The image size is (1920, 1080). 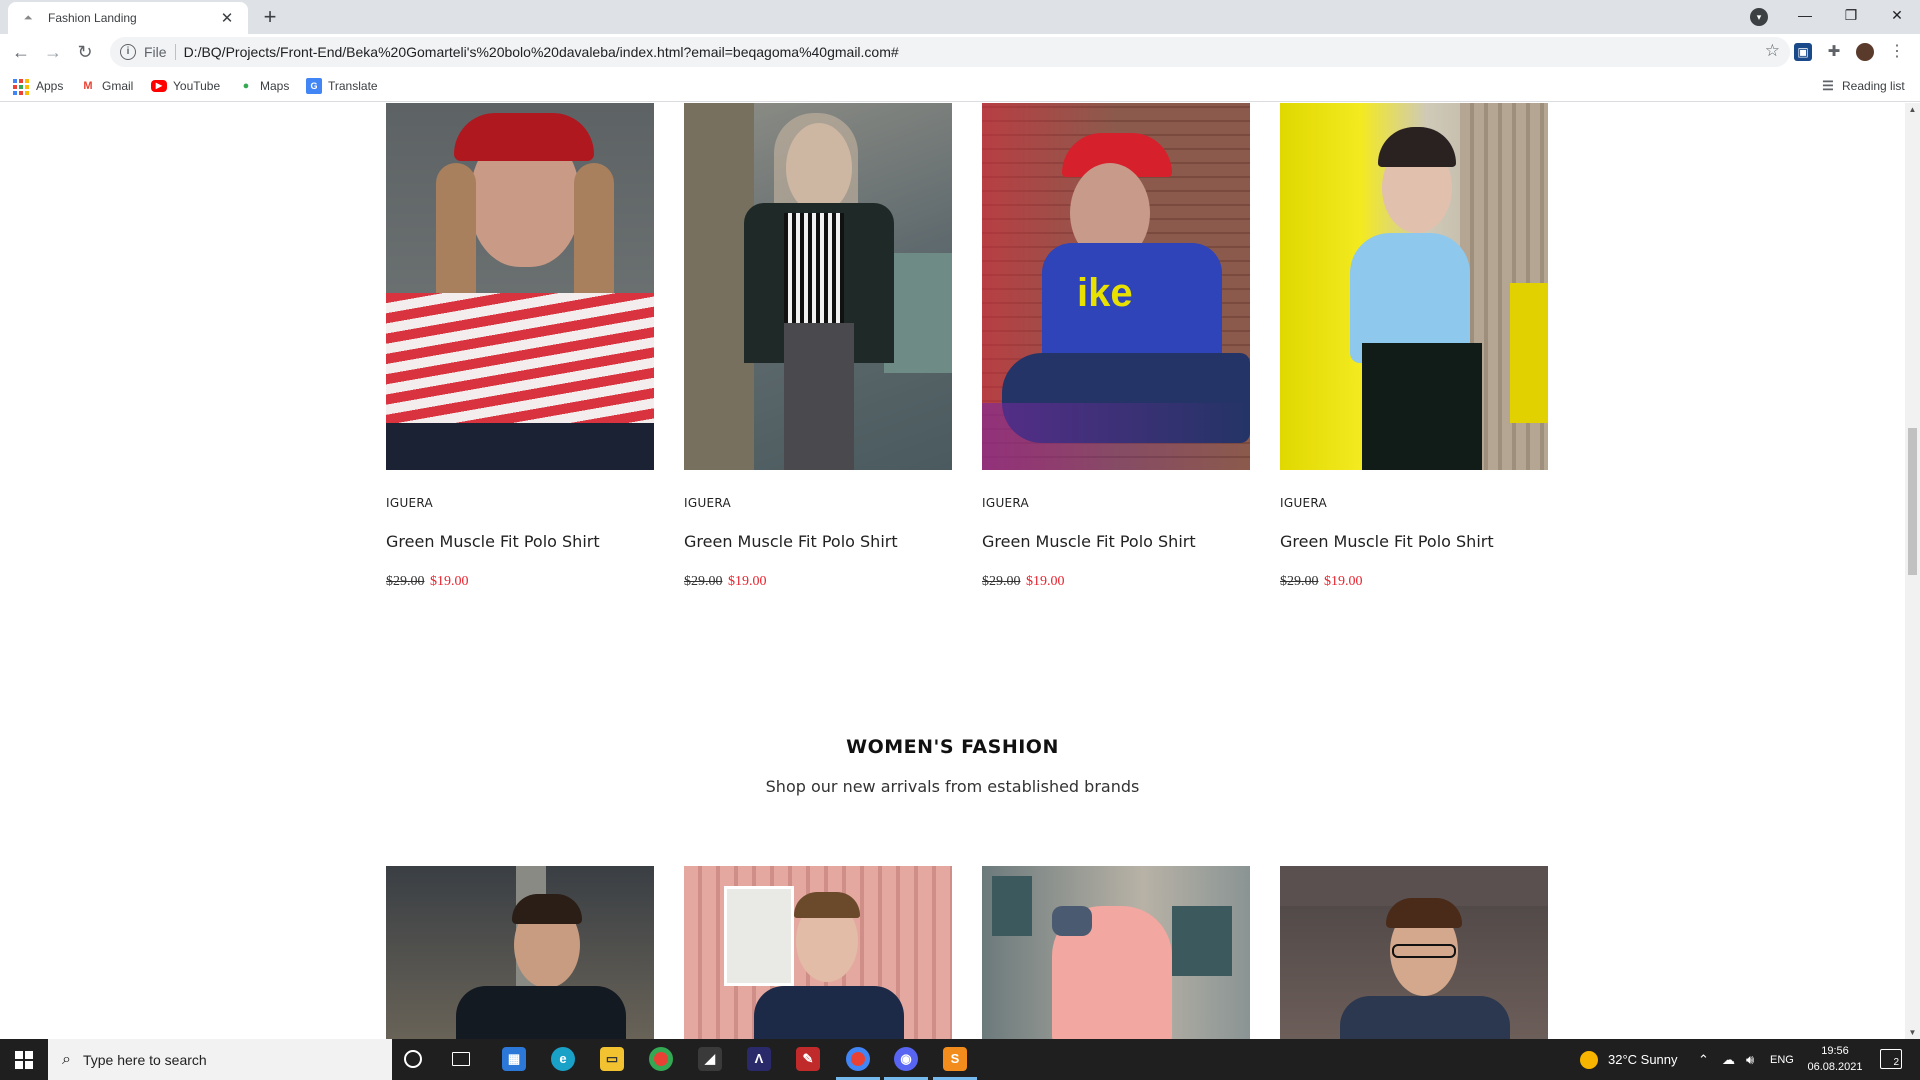 I want to click on bookmark-label: Translate, so click(x=353, y=86).